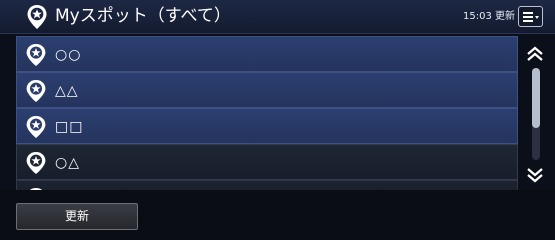 The image size is (555, 240). I want to click on double-chevron-down-icon, so click(535, 175).